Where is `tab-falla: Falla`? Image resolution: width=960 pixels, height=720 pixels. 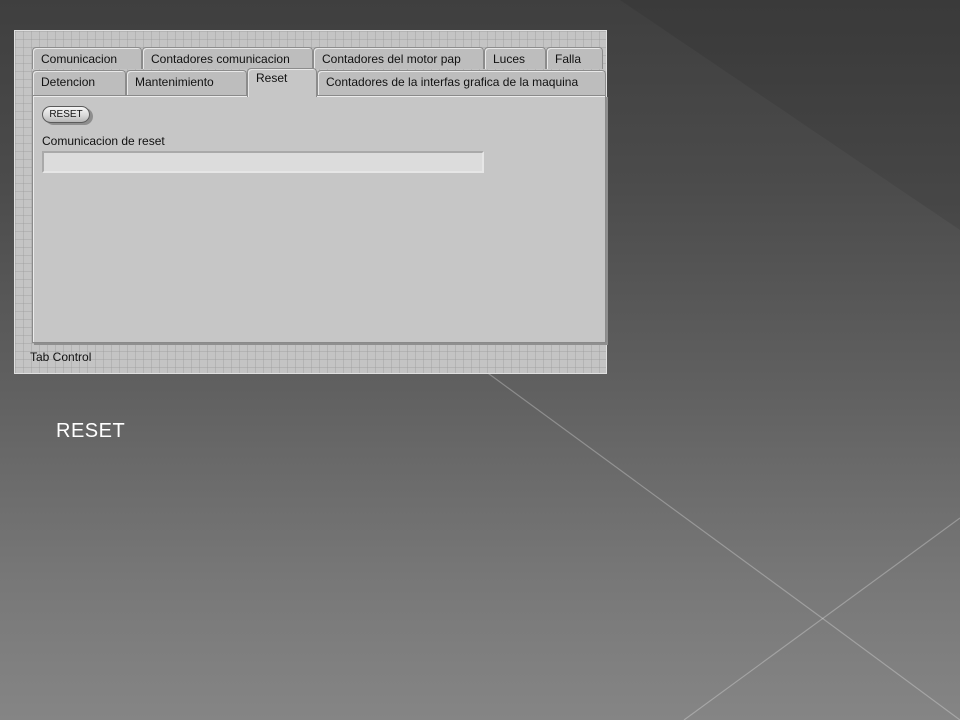
tab-falla: Falla is located at coordinates (574, 58).